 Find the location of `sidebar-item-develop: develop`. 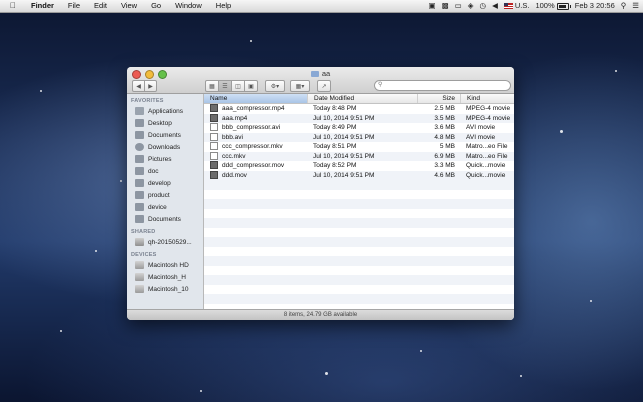

sidebar-item-develop: develop is located at coordinates (165, 183).